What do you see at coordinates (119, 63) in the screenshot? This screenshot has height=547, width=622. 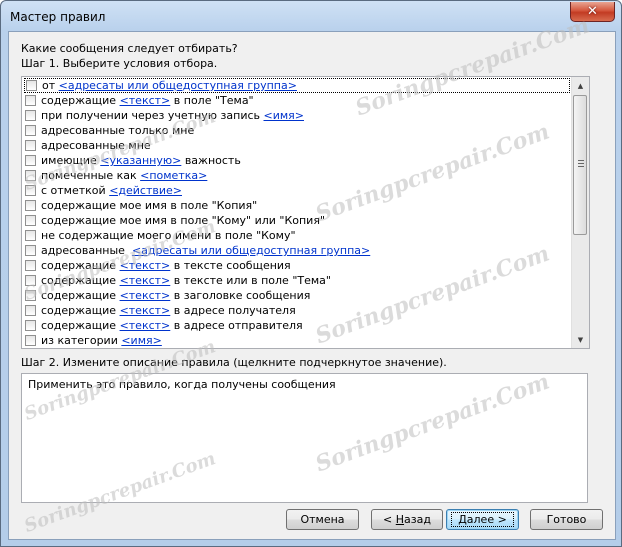 I see `step1-label: Шаг 1. Выберите условия отбора.` at bounding box center [119, 63].